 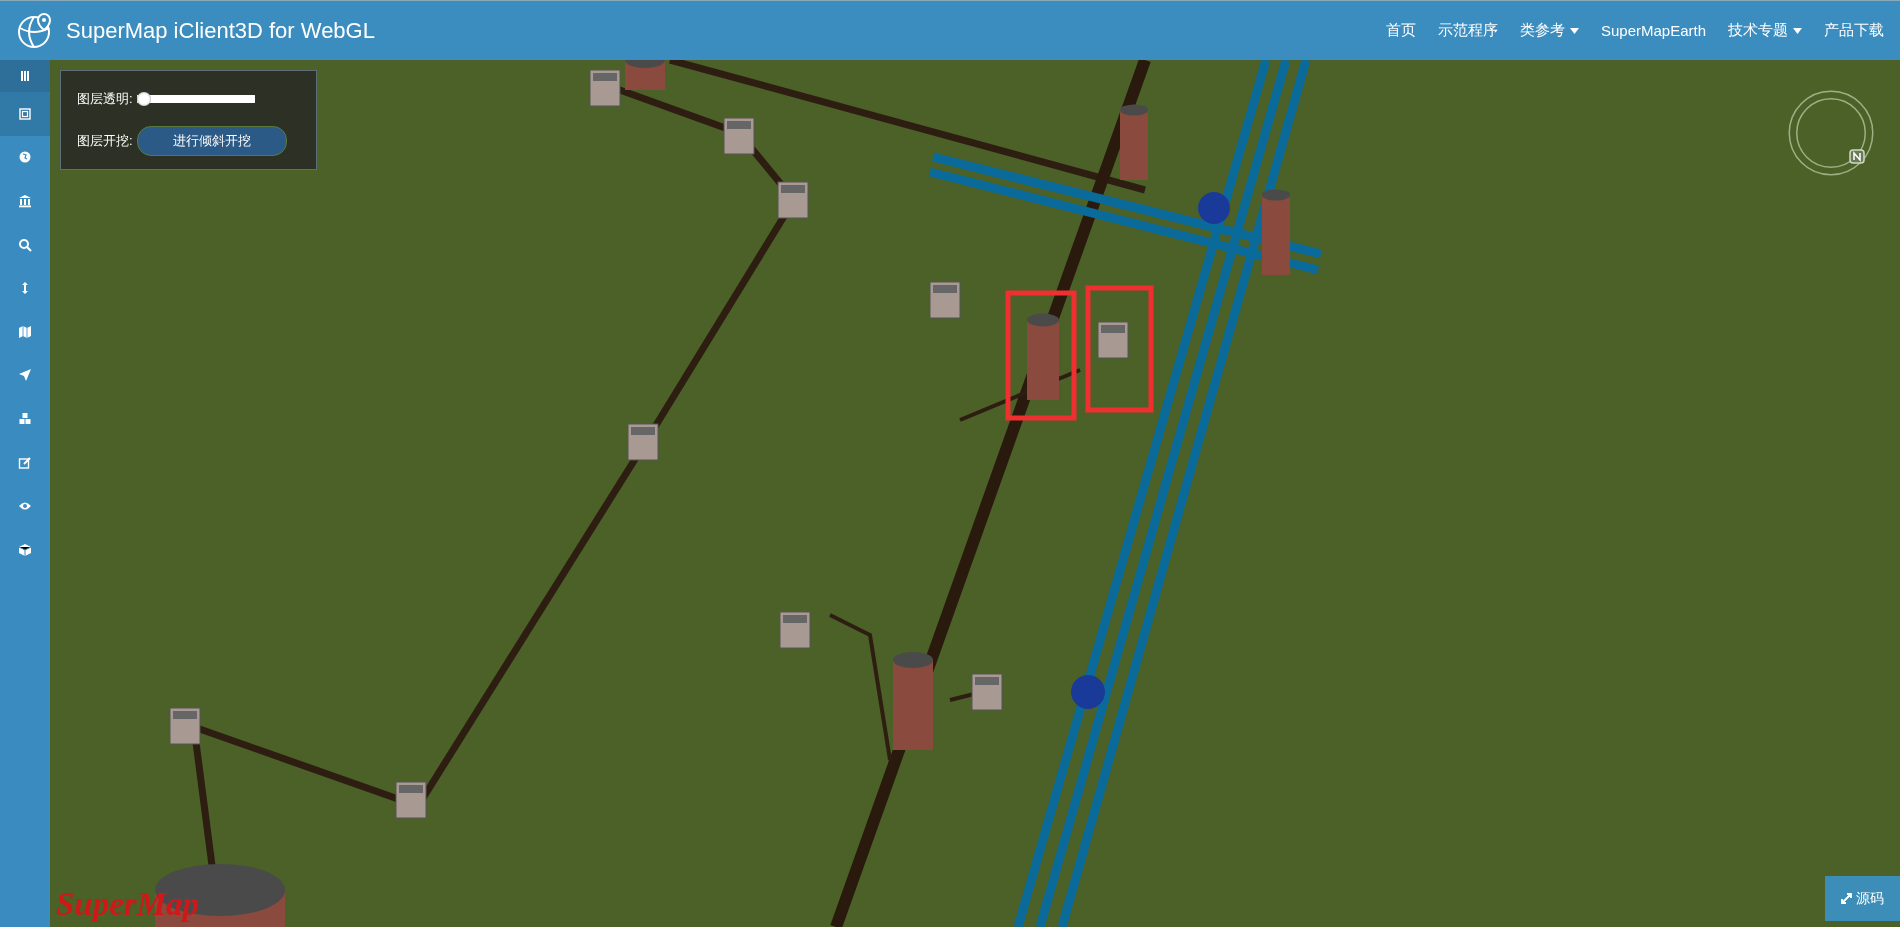 What do you see at coordinates (1765, 30) in the screenshot?
I see `nav-link: 技术专题` at bounding box center [1765, 30].